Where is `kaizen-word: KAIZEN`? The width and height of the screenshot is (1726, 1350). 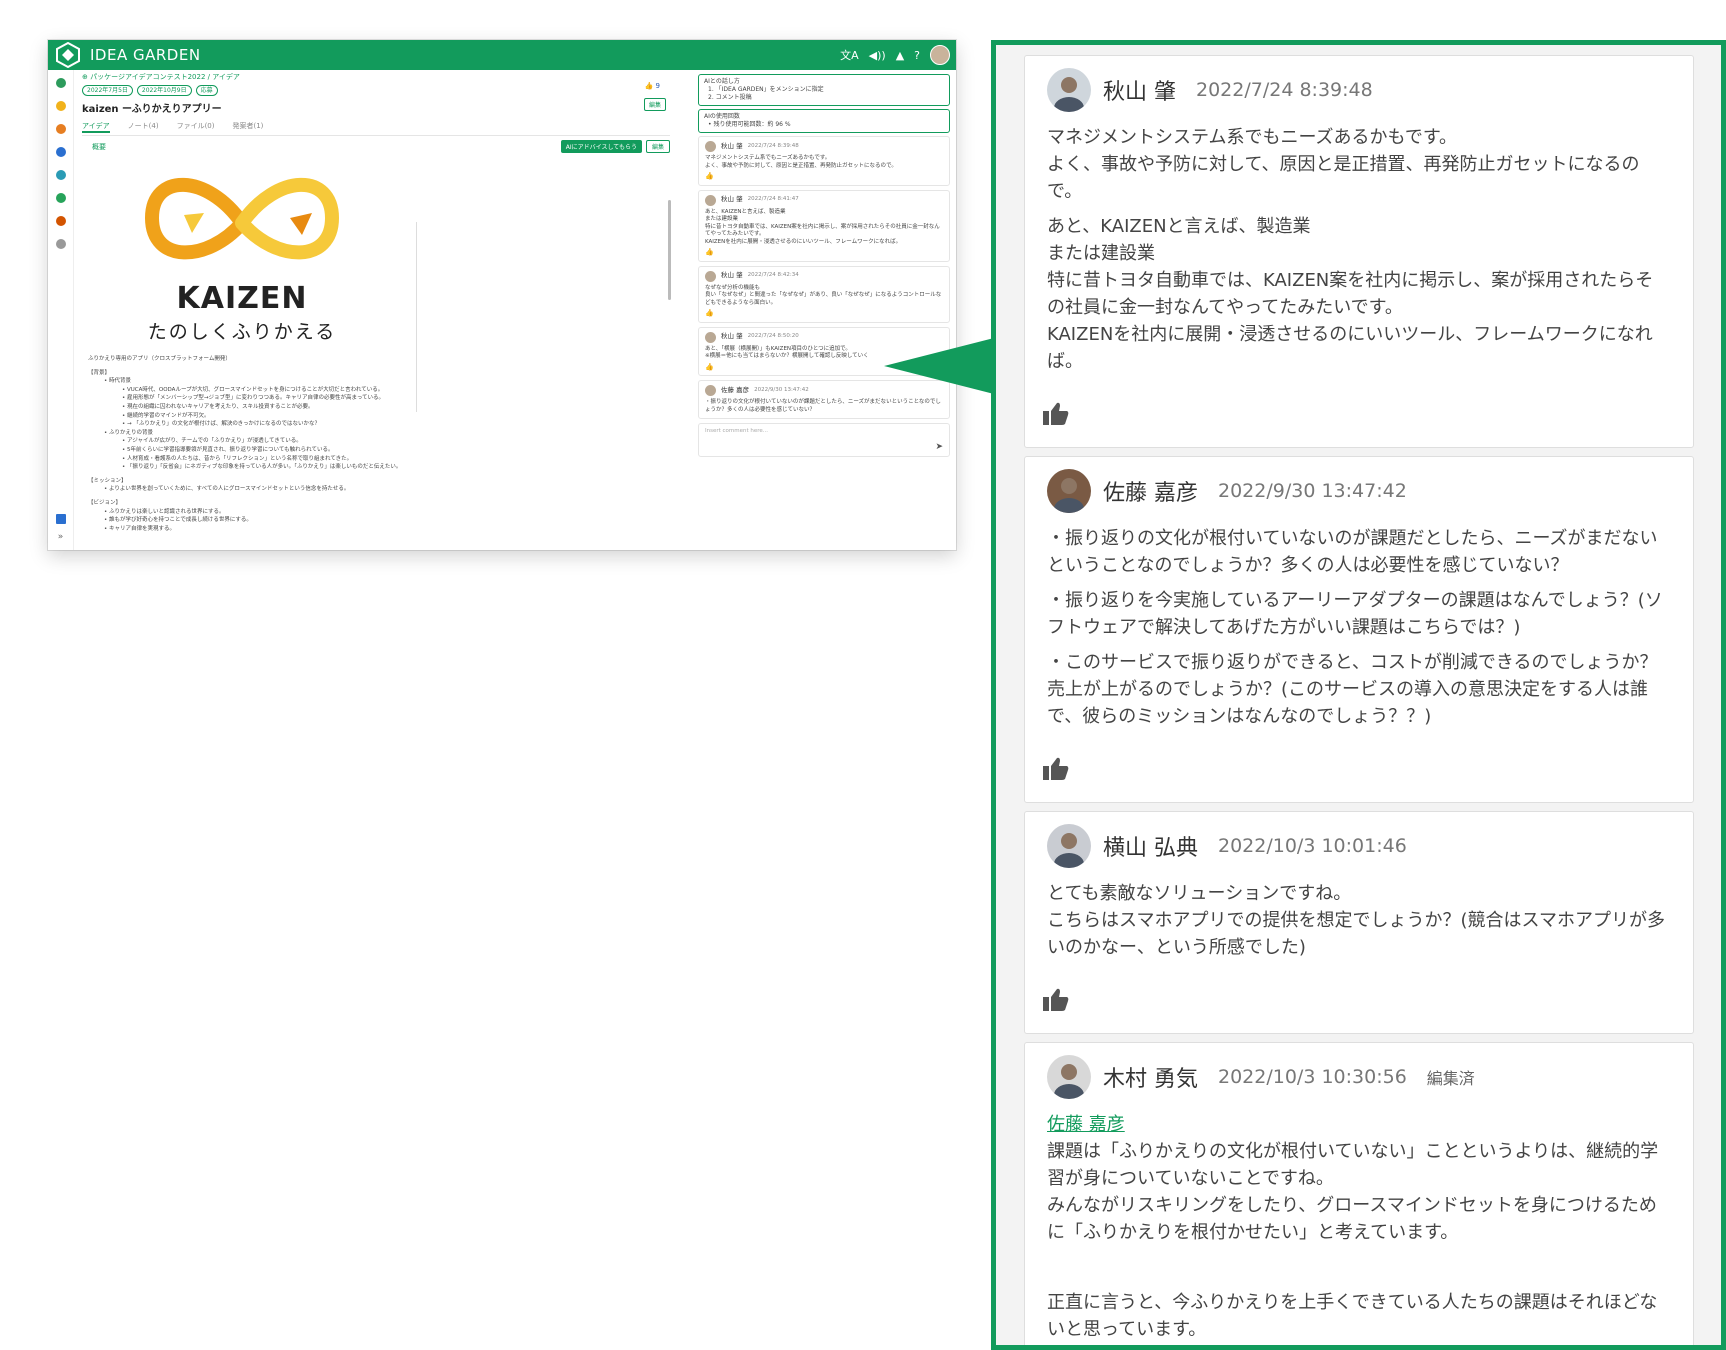
kaizen-word: KAIZEN is located at coordinates (242, 298).